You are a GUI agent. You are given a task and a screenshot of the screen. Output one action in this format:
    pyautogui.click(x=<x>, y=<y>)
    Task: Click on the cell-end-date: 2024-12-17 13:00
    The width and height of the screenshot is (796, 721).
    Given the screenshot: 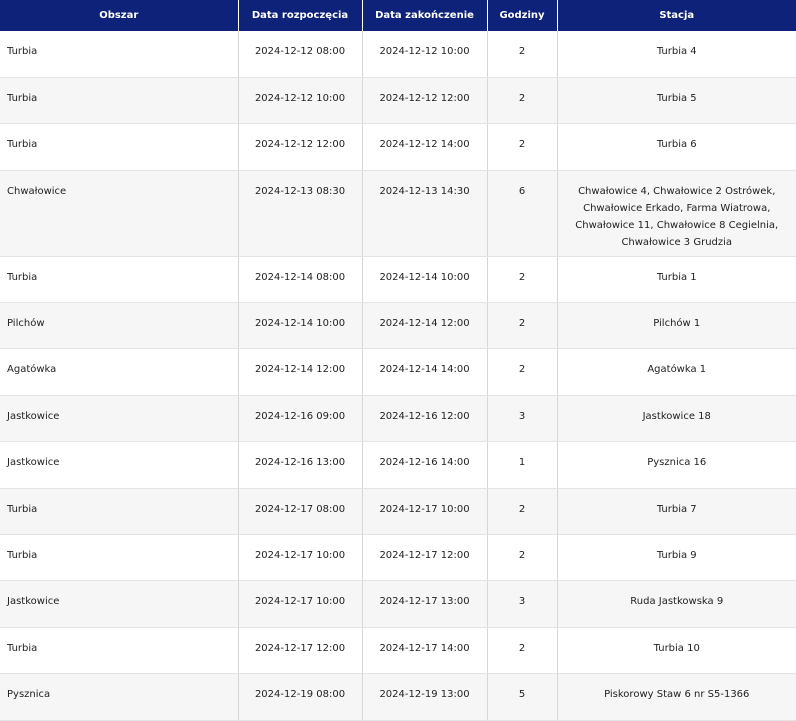 What is the action you would take?
    pyautogui.click(x=424, y=604)
    